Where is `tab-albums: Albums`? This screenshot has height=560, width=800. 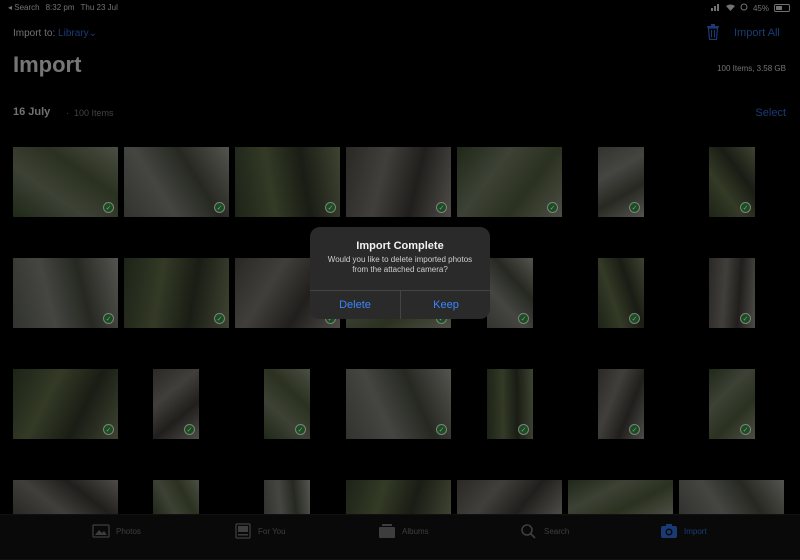
tab-albums: Albums is located at coordinates (403, 531).